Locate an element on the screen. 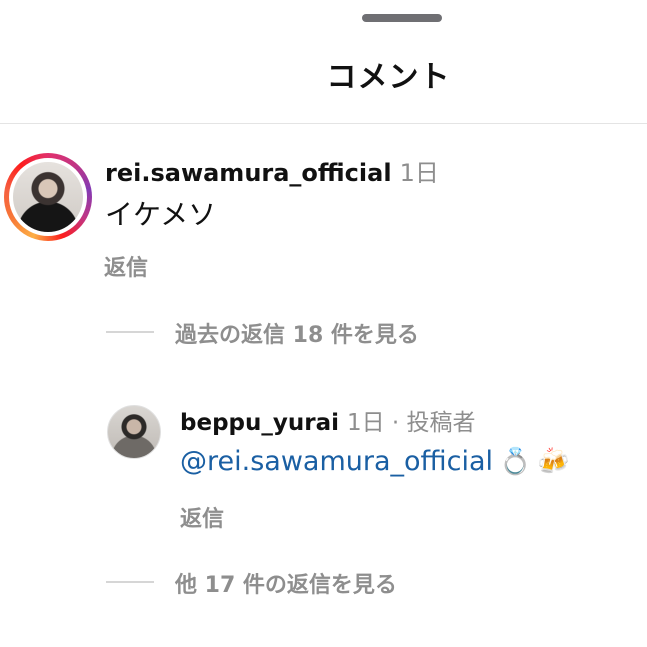 The image size is (647, 647). reply-button: 返信 is located at coordinates (126, 266).